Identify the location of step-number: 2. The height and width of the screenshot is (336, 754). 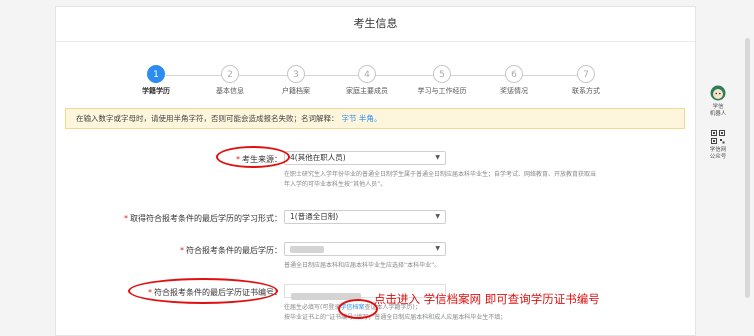
(230, 74).